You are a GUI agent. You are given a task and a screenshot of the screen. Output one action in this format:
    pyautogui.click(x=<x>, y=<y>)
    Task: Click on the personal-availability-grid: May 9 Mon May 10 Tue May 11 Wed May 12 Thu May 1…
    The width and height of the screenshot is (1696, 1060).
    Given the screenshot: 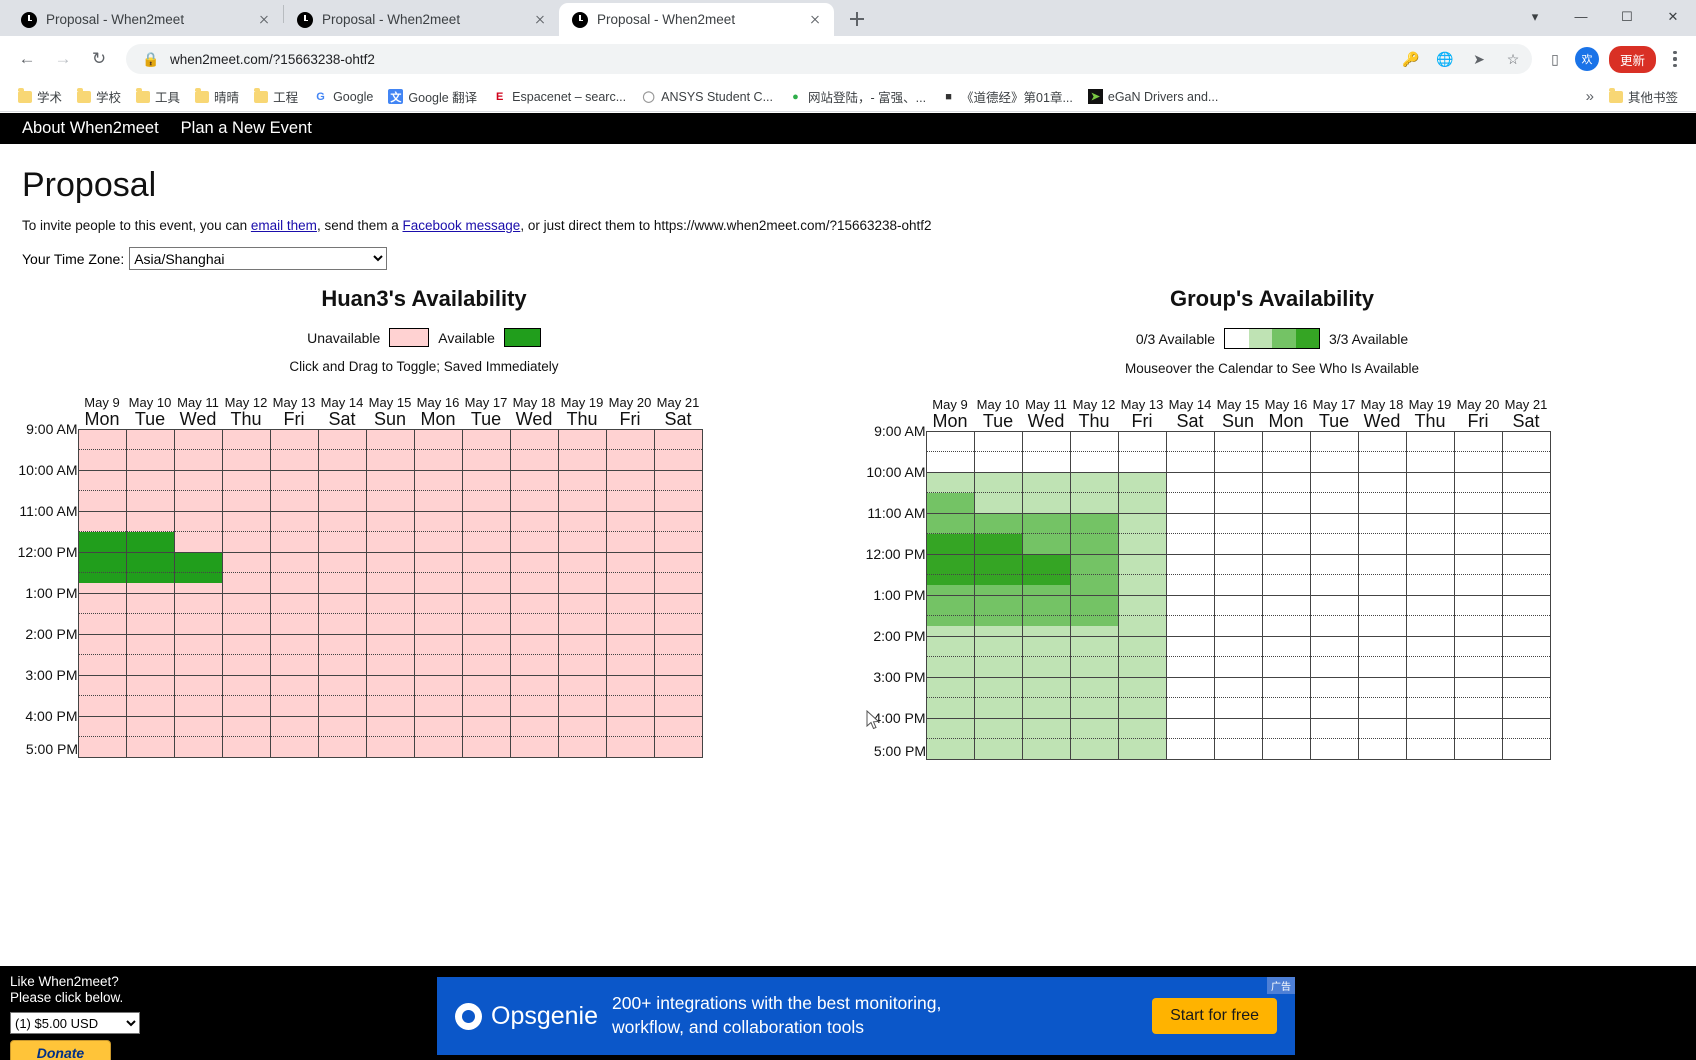 What is the action you would take?
    pyautogui.click(x=351, y=584)
    